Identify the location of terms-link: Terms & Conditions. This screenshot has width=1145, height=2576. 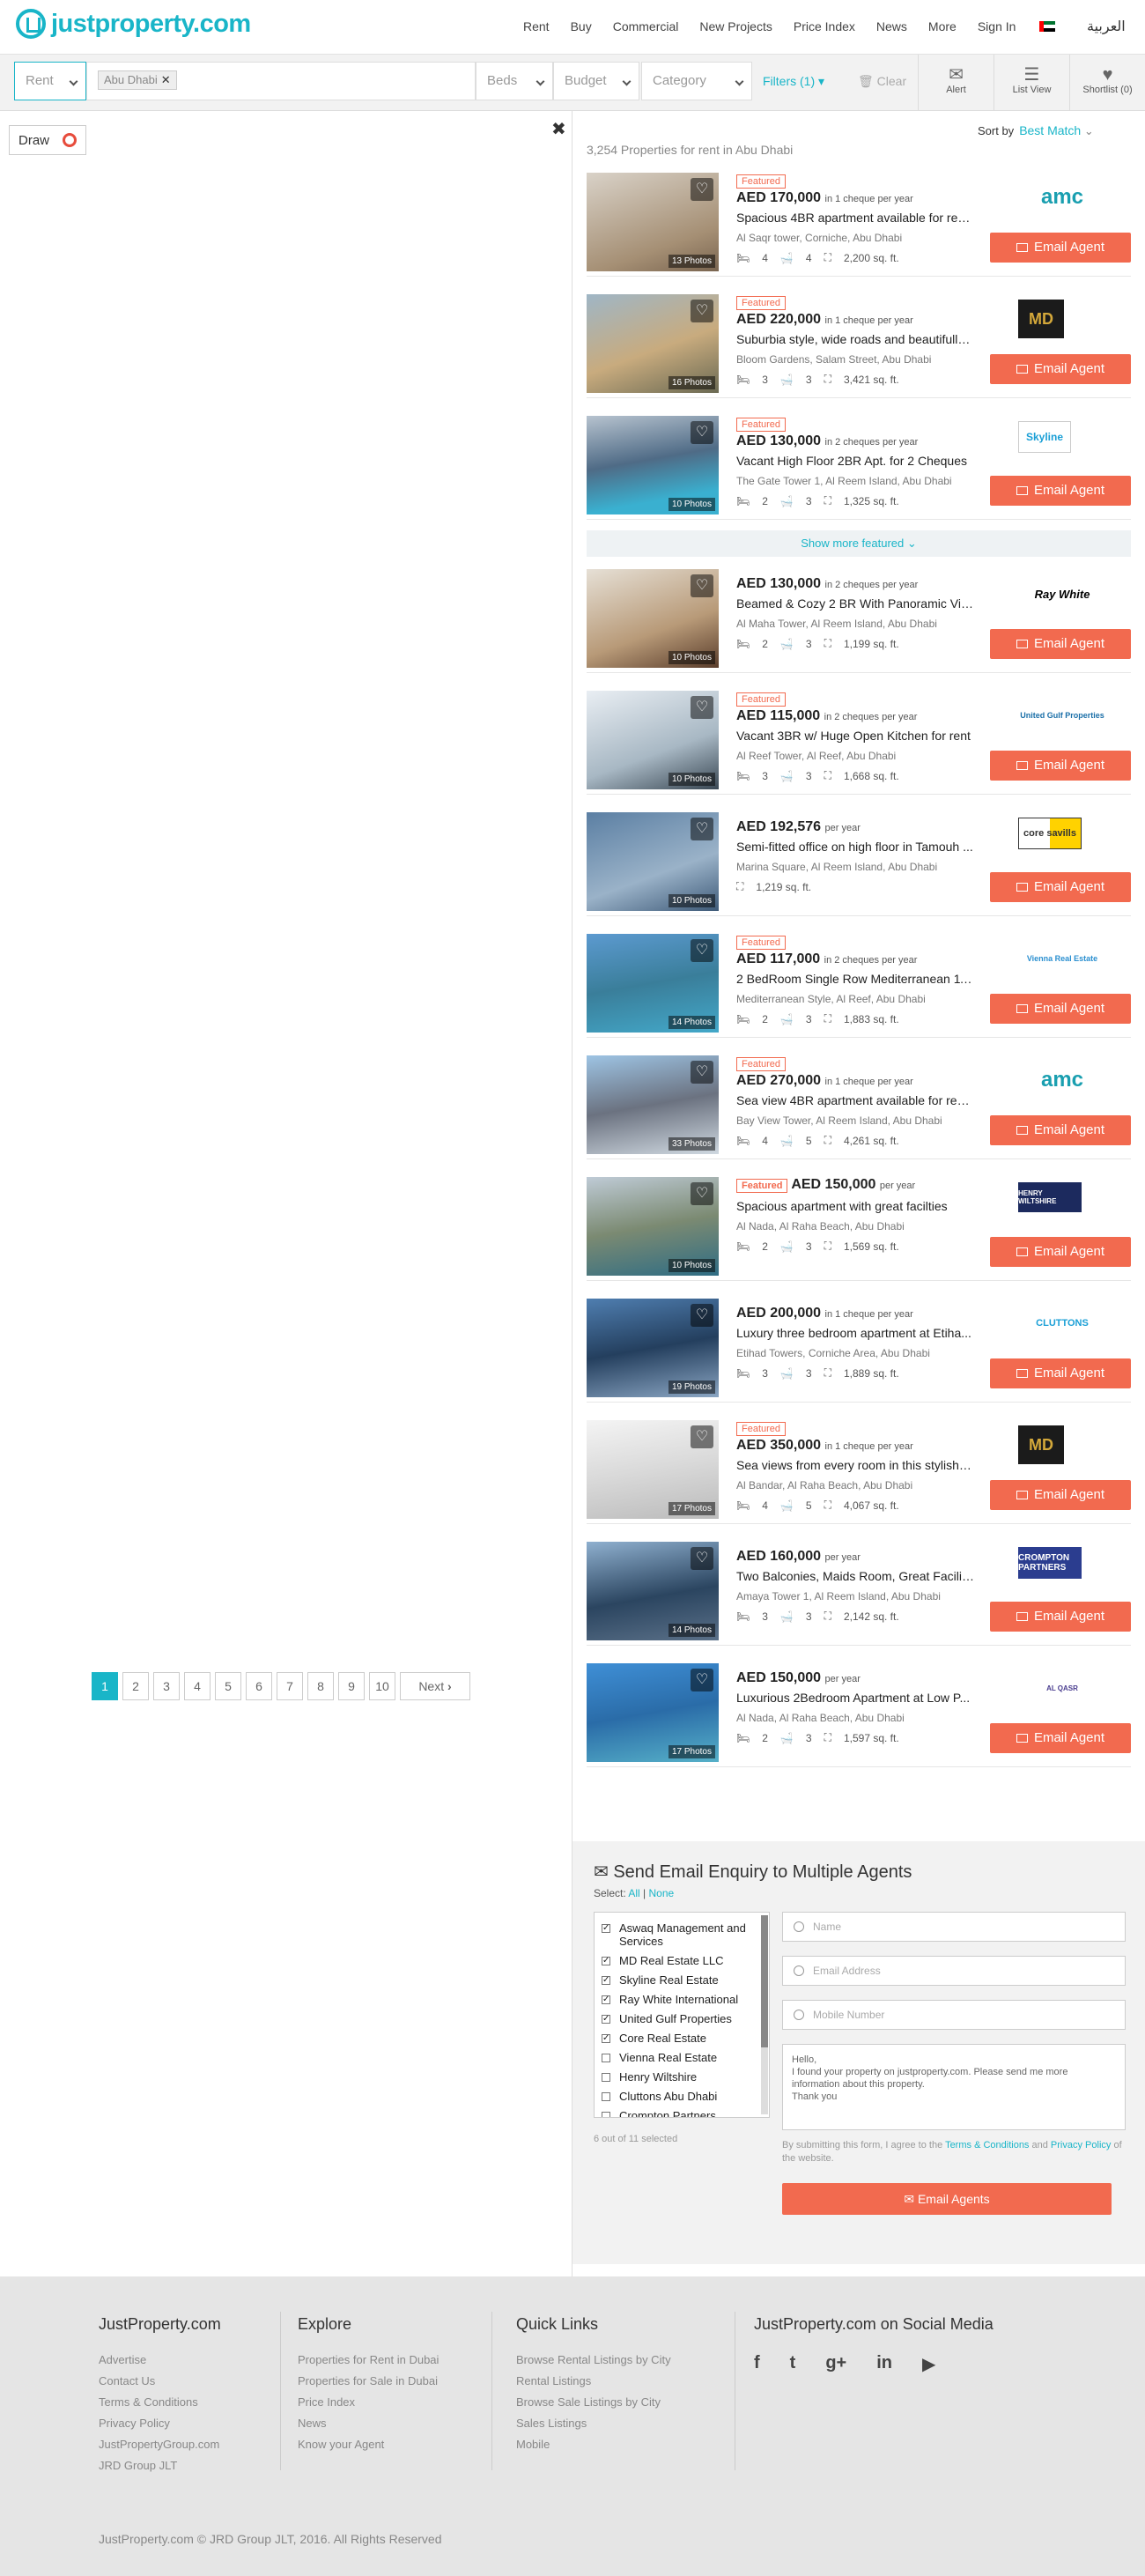
(987, 2145).